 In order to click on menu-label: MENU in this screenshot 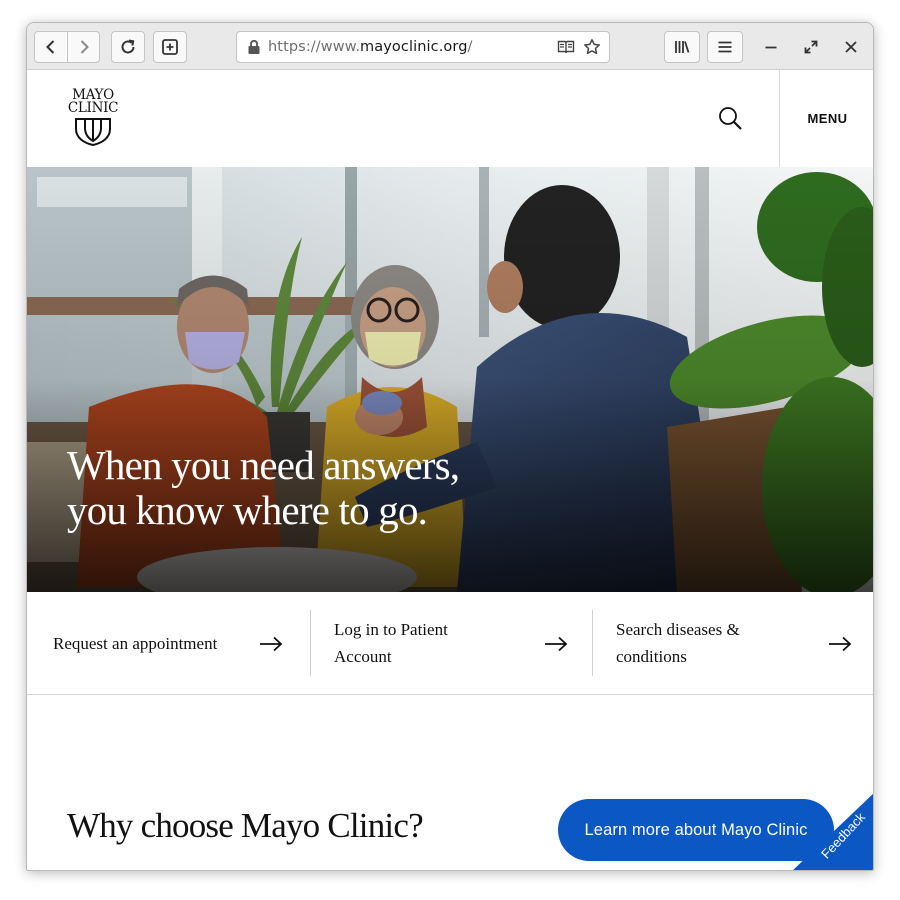, I will do `click(827, 118)`.